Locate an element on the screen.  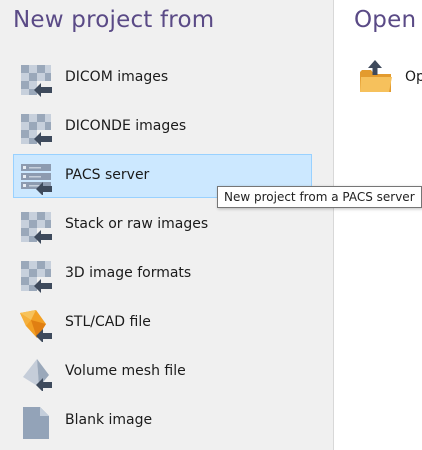
new-from-diconde-item: DICONDE images is located at coordinates (162, 127).